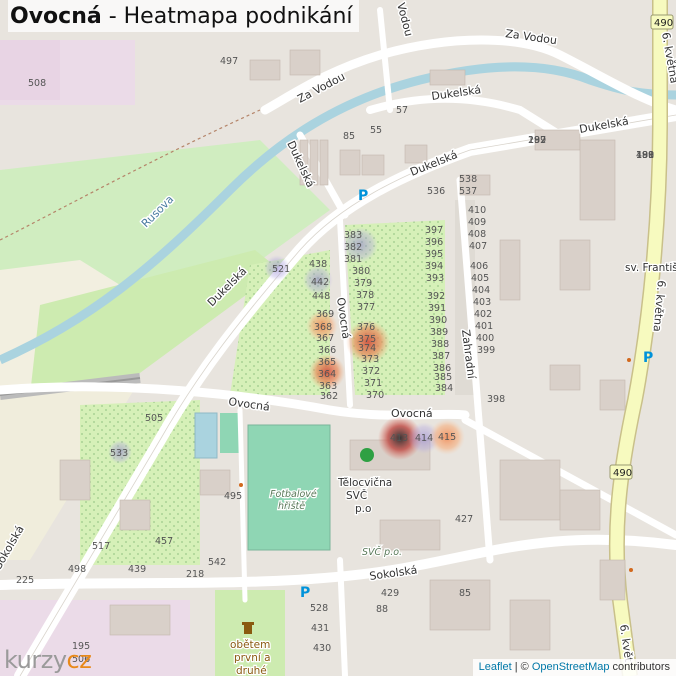 The height and width of the screenshot is (676, 676). What do you see at coordinates (434, 254) in the screenshot?
I see `house-number: 395` at bounding box center [434, 254].